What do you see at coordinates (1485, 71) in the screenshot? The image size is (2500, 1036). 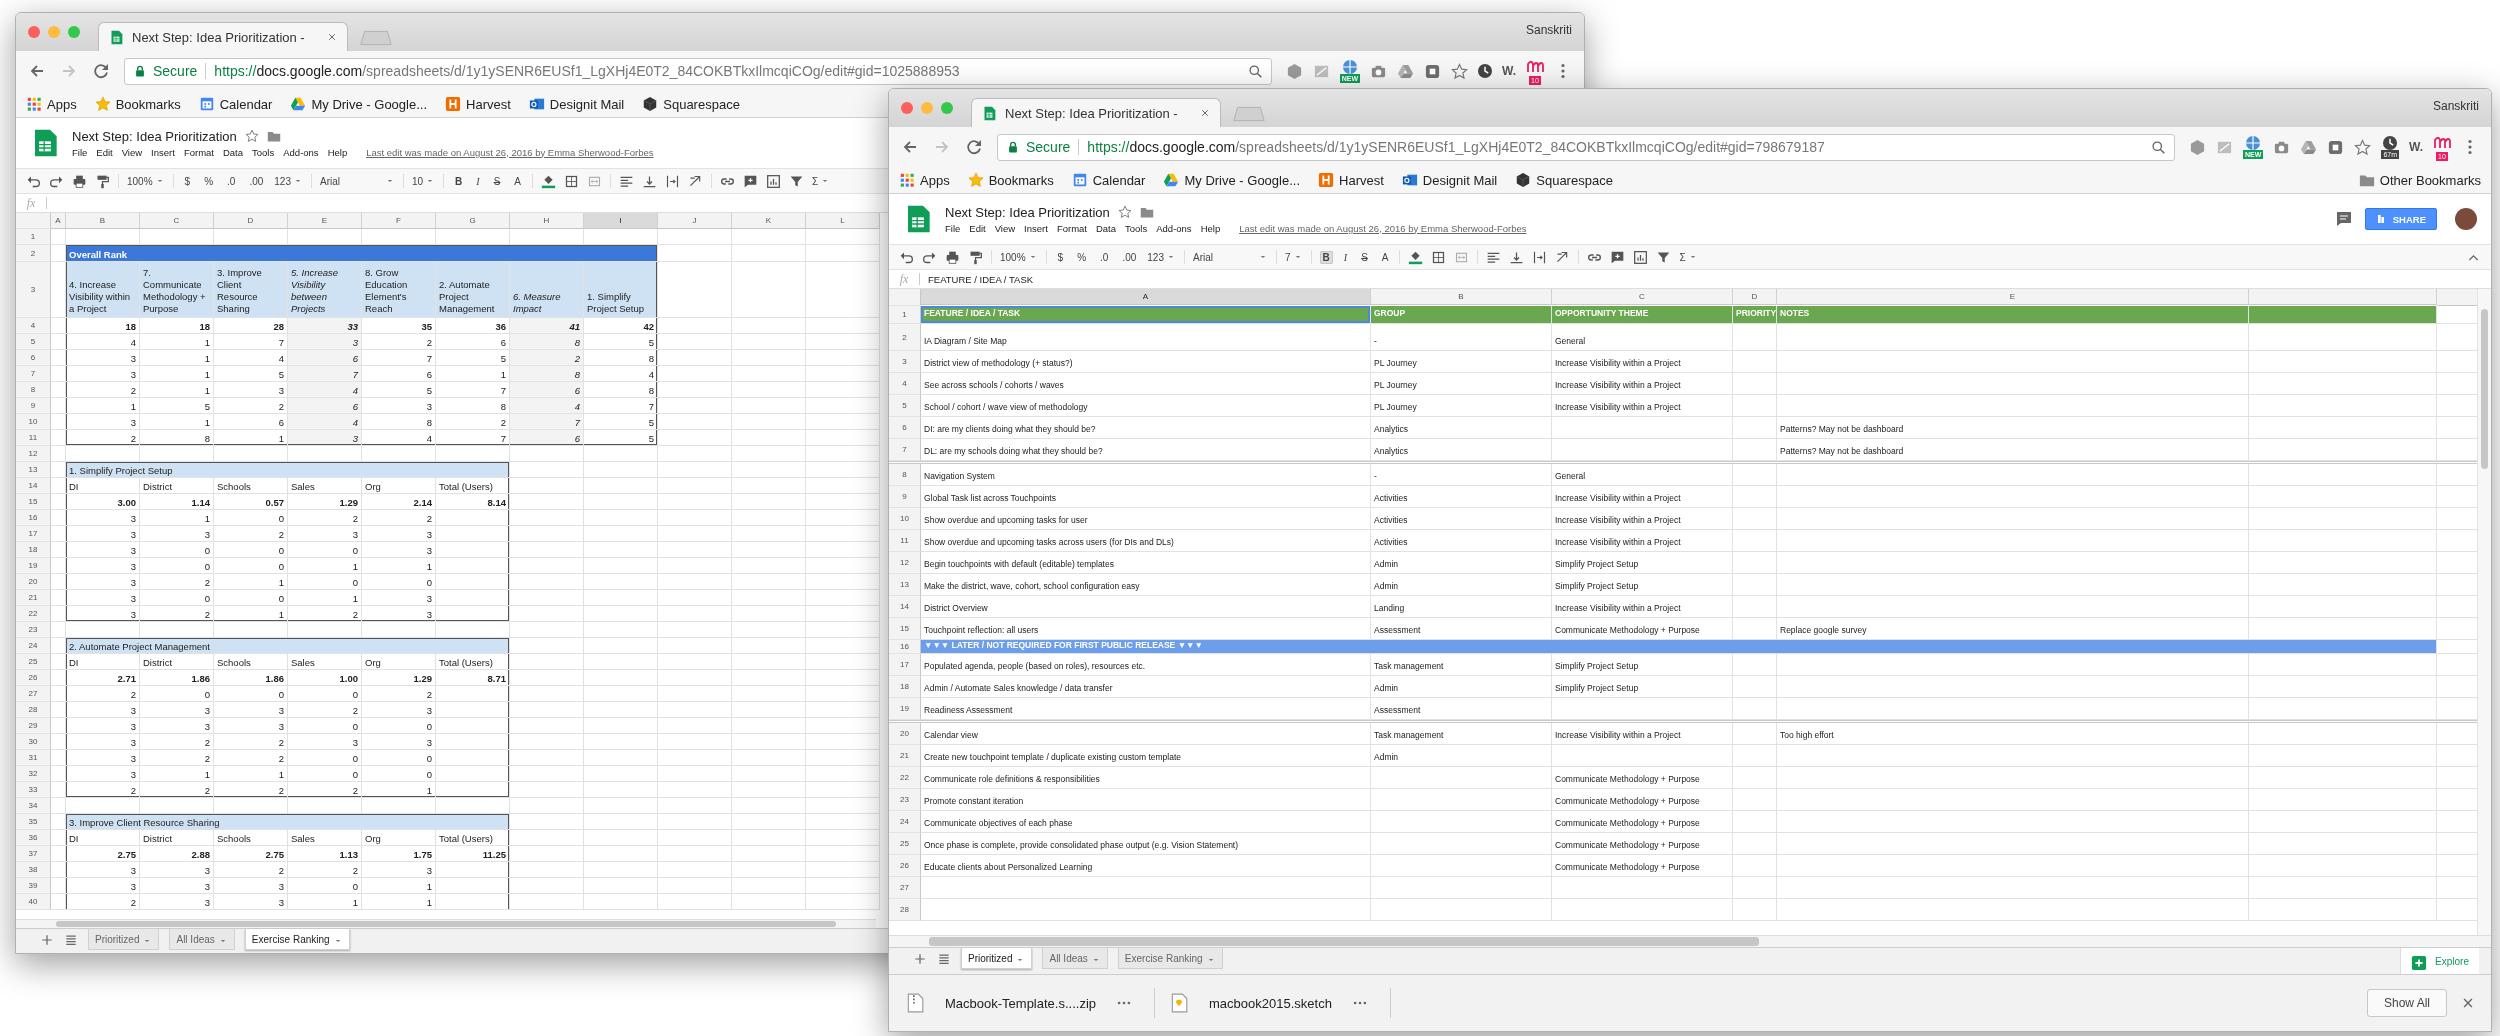 I see `extension-button` at bounding box center [1485, 71].